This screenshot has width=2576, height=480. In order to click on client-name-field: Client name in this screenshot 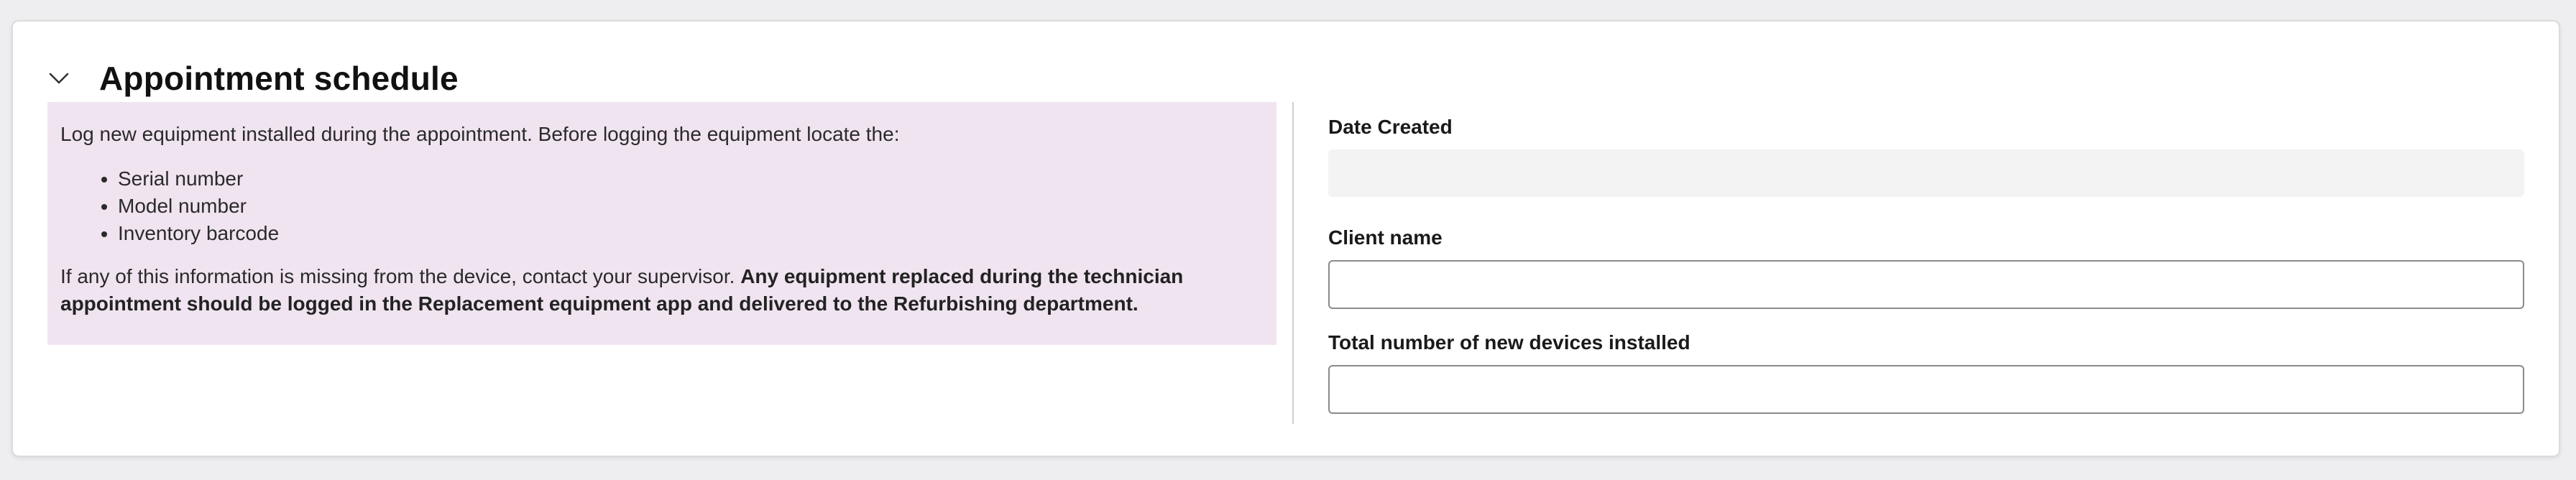, I will do `click(1926, 267)`.